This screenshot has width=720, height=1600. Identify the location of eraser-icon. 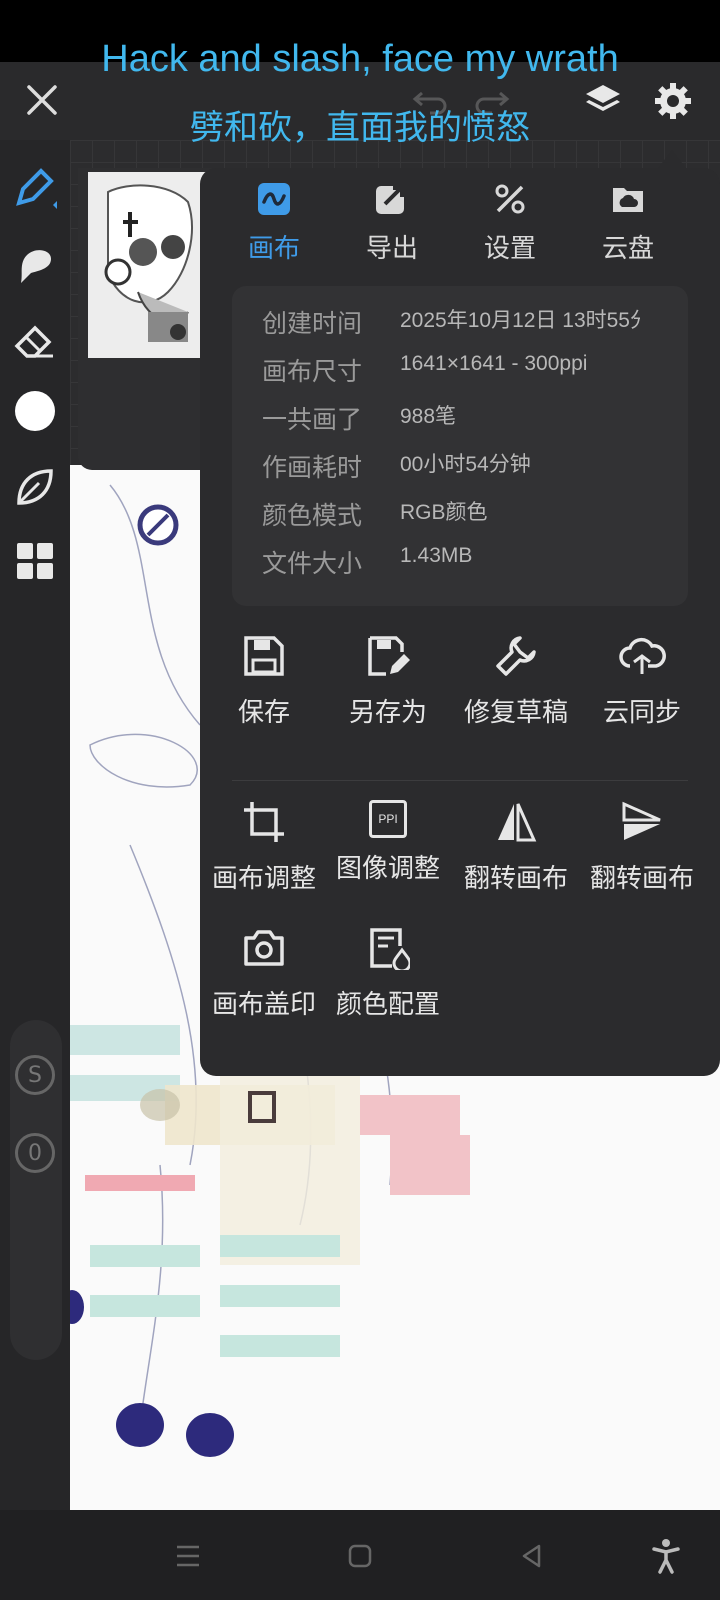
(33, 341).